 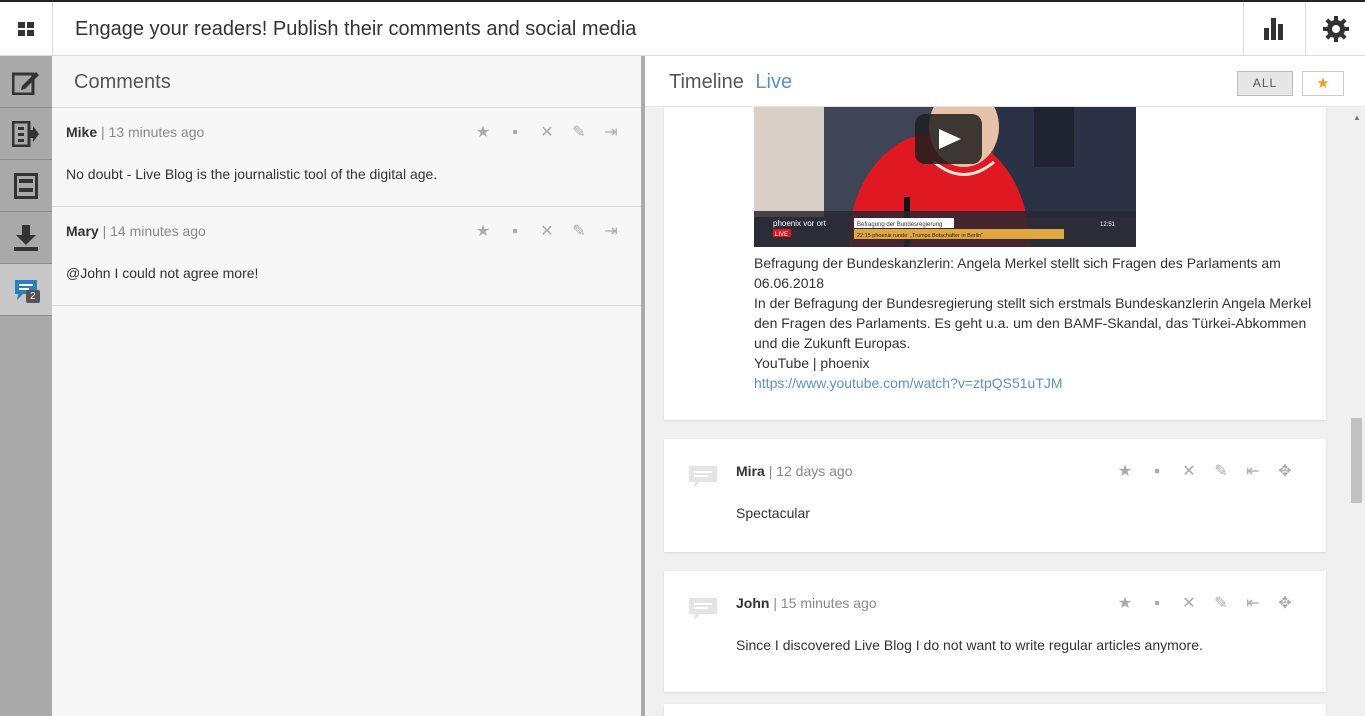 What do you see at coordinates (800, 223) in the screenshot?
I see `thumb-channel: phoenix vor ort` at bounding box center [800, 223].